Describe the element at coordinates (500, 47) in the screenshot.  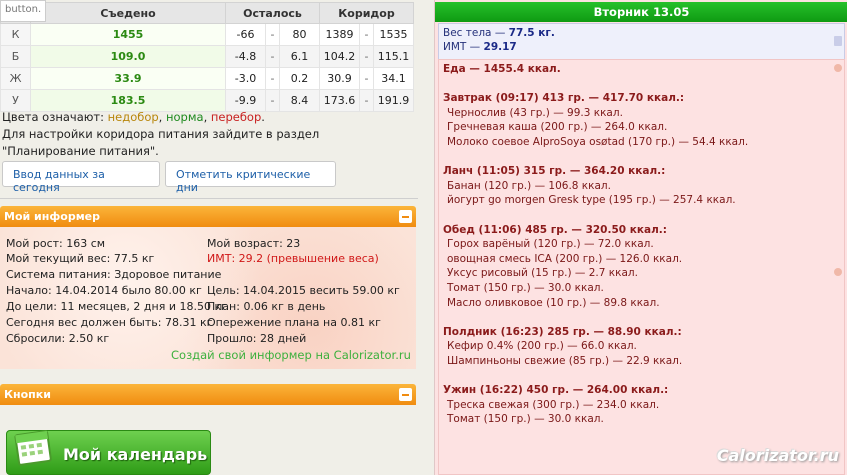
I see `bmi-value: 29.17` at that location.